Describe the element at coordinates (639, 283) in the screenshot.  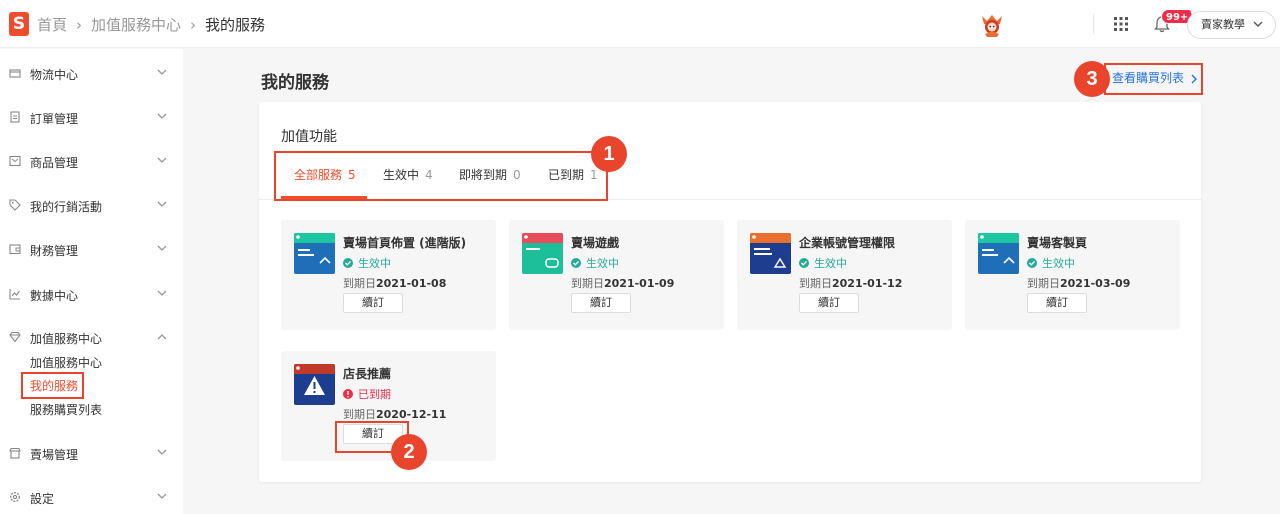
I see `due-value: 2021-01-09` at that location.